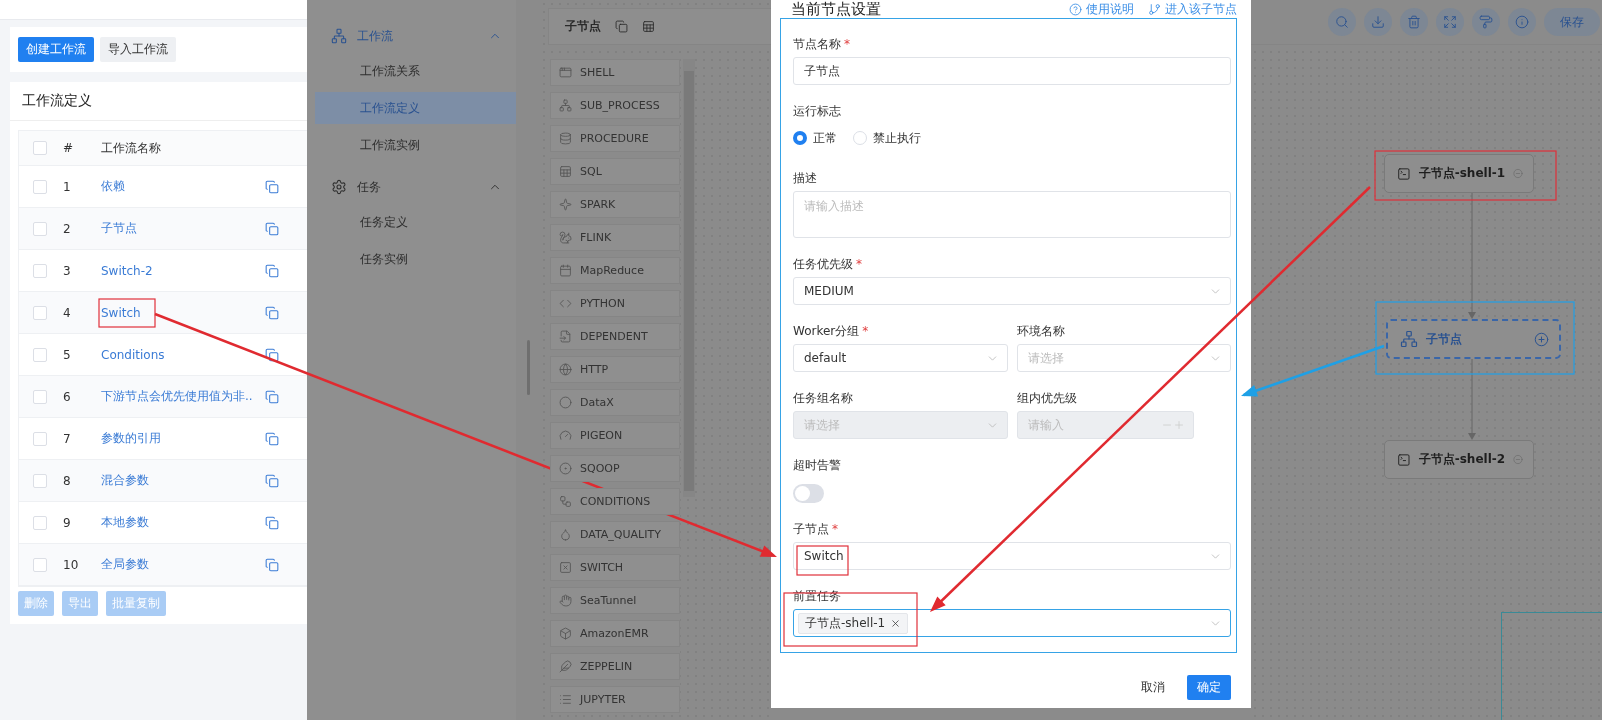 The width and height of the screenshot is (1602, 720). I want to click on paint-roller-icon, so click(1486, 22).